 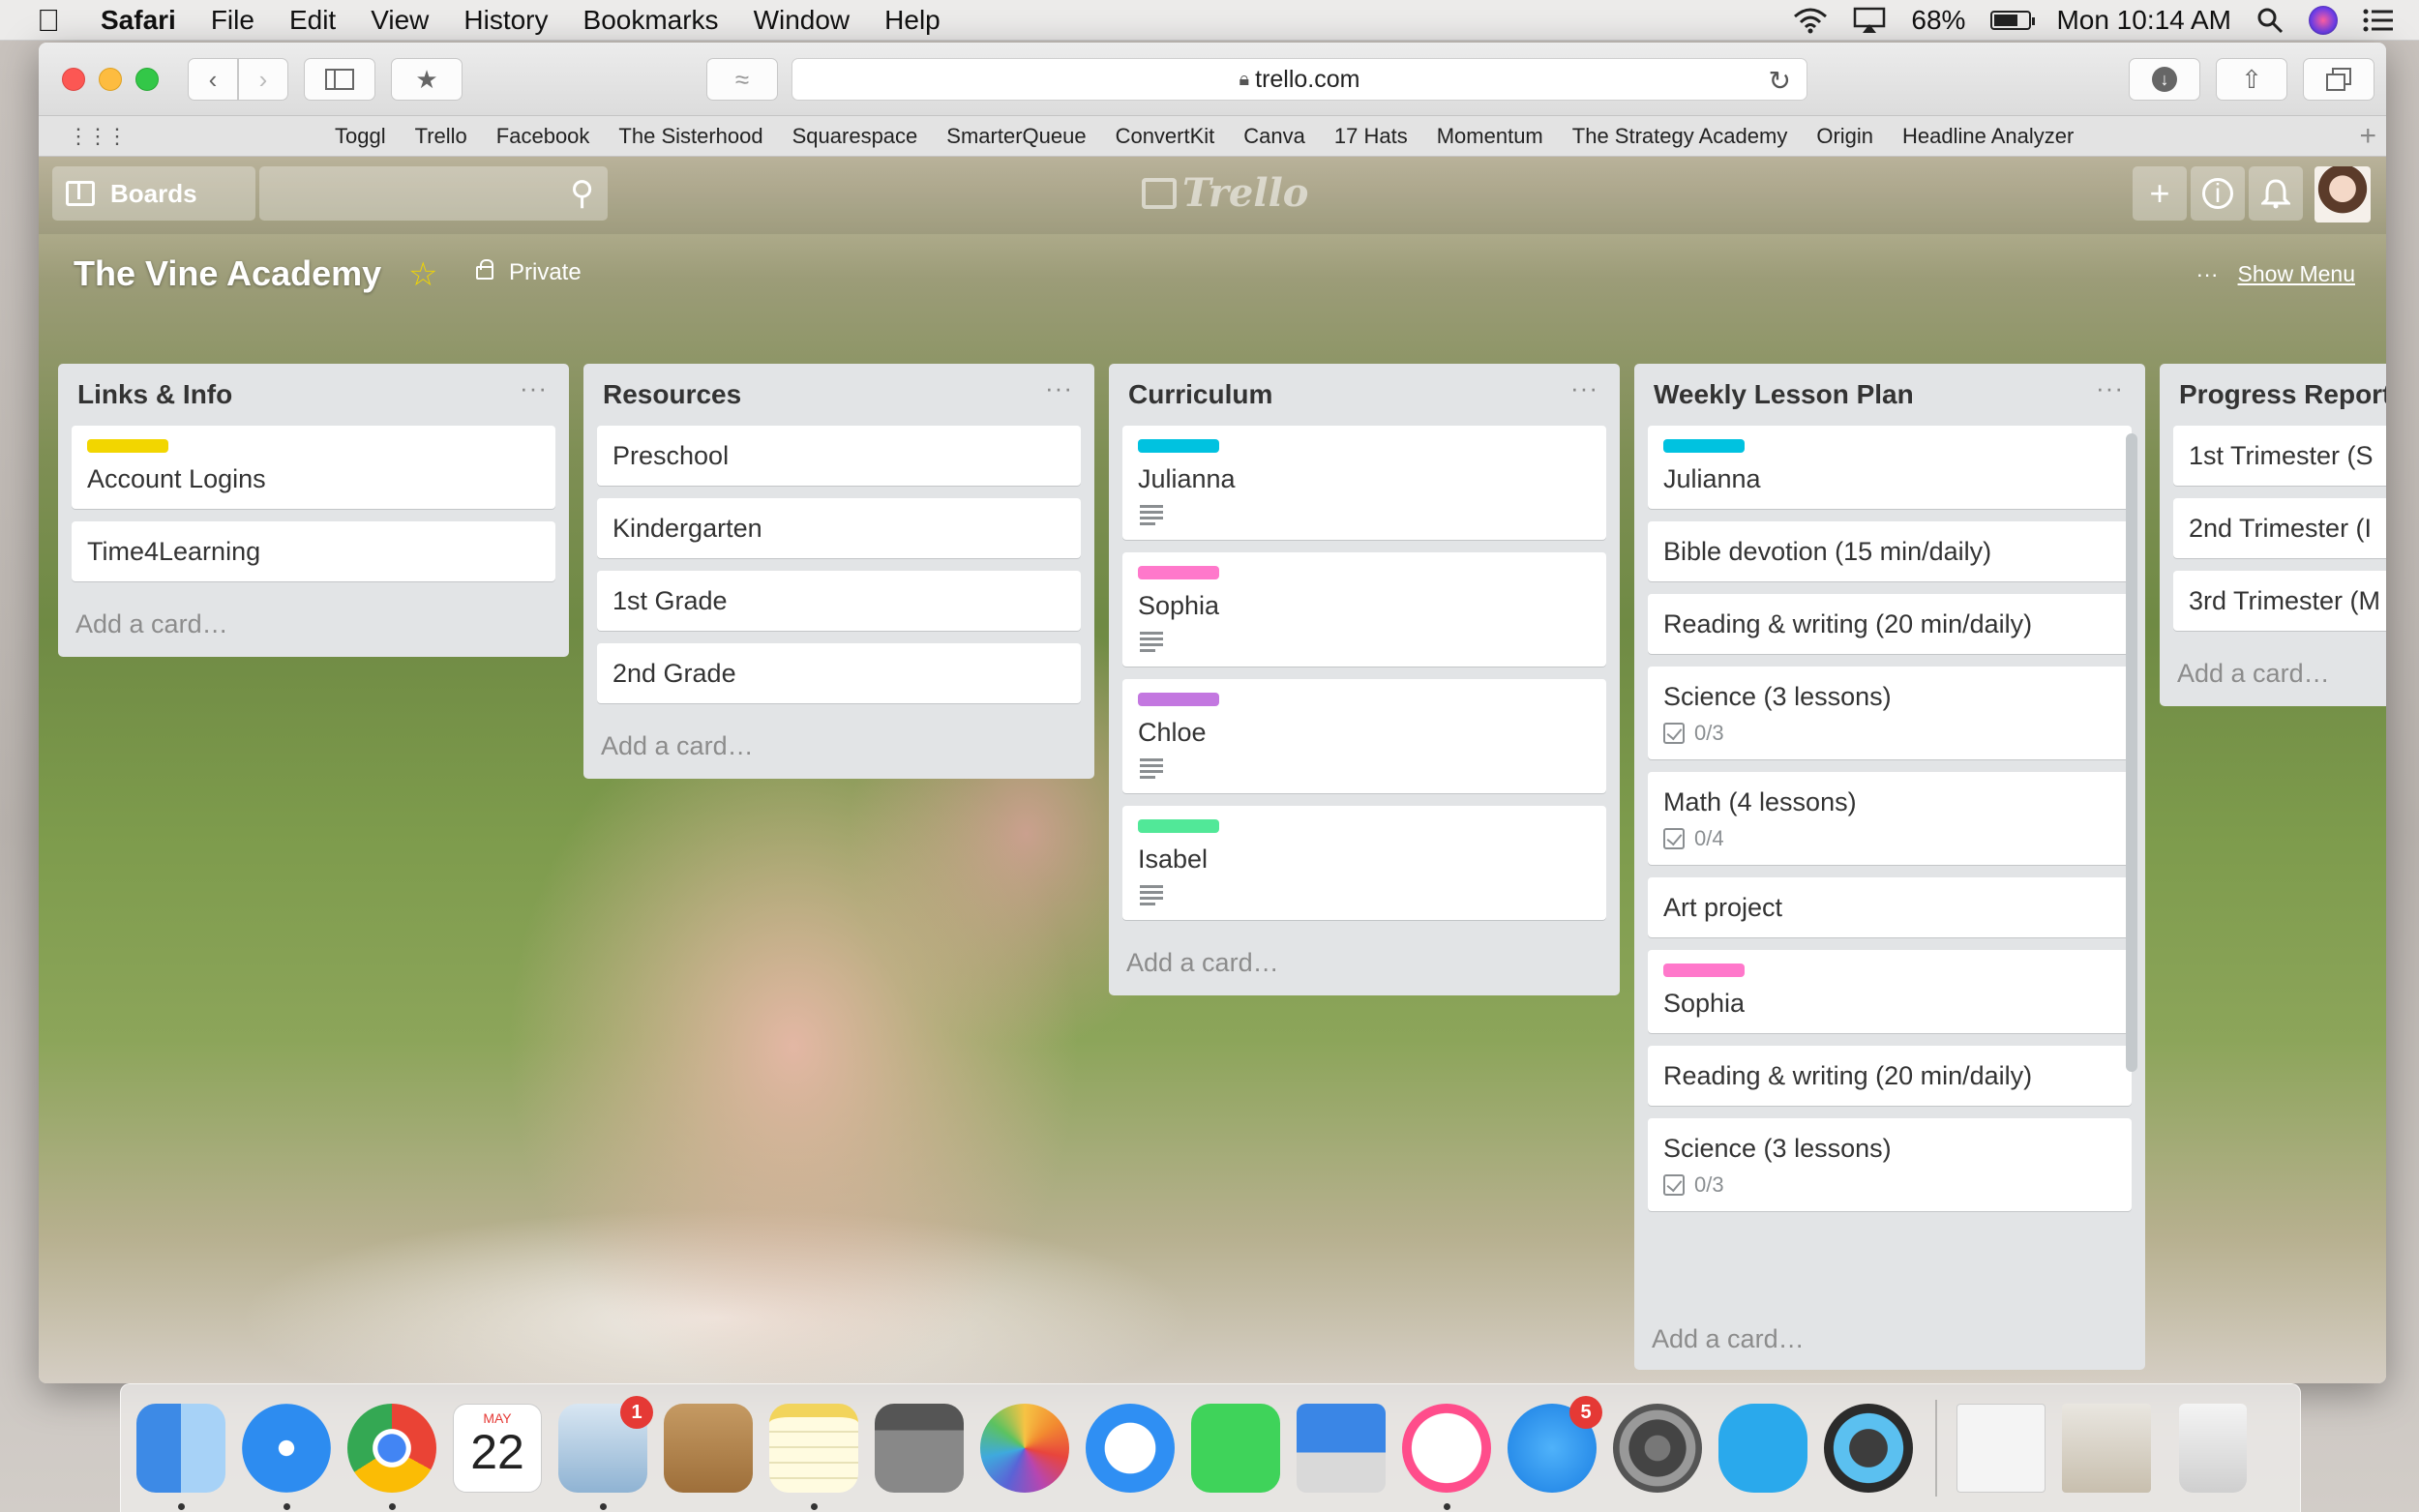 What do you see at coordinates (1446, 1457) in the screenshot?
I see `itunes-icon` at bounding box center [1446, 1457].